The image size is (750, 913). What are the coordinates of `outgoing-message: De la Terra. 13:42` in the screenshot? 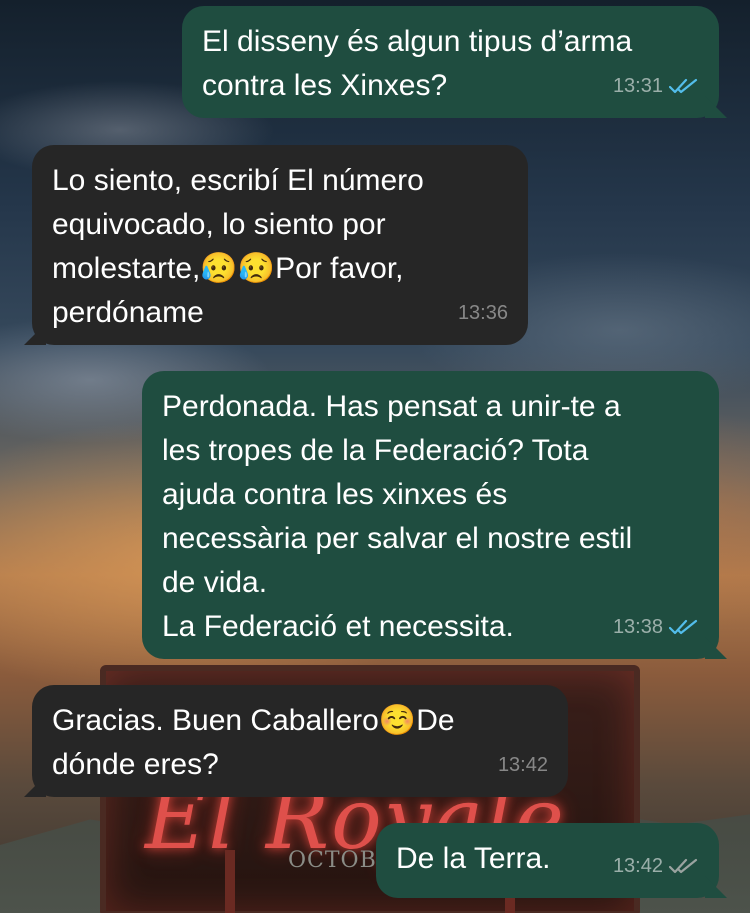 It's located at (551, 860).